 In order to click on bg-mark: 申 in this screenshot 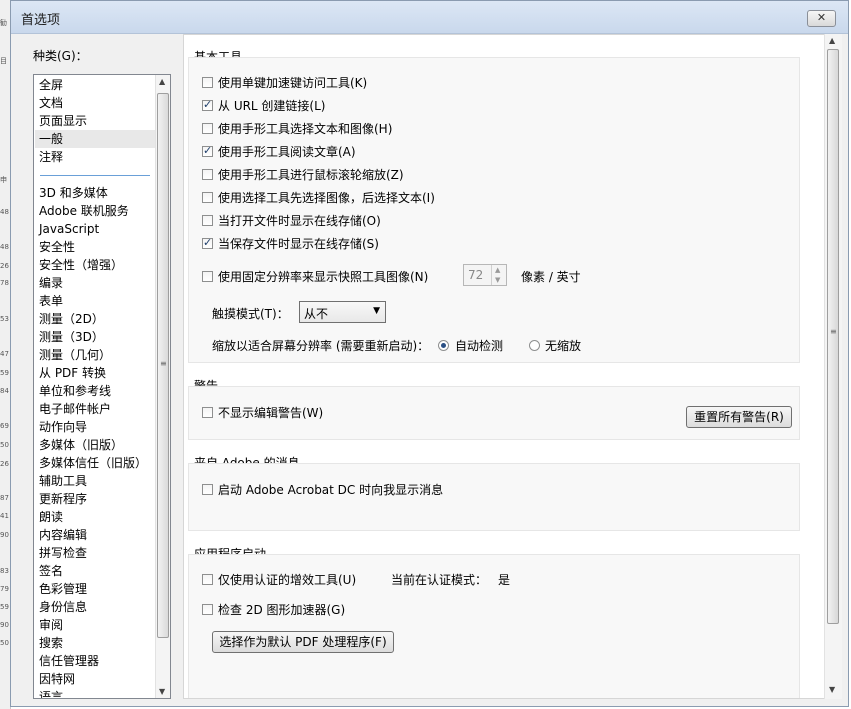, I will do `click(3, 180)`.